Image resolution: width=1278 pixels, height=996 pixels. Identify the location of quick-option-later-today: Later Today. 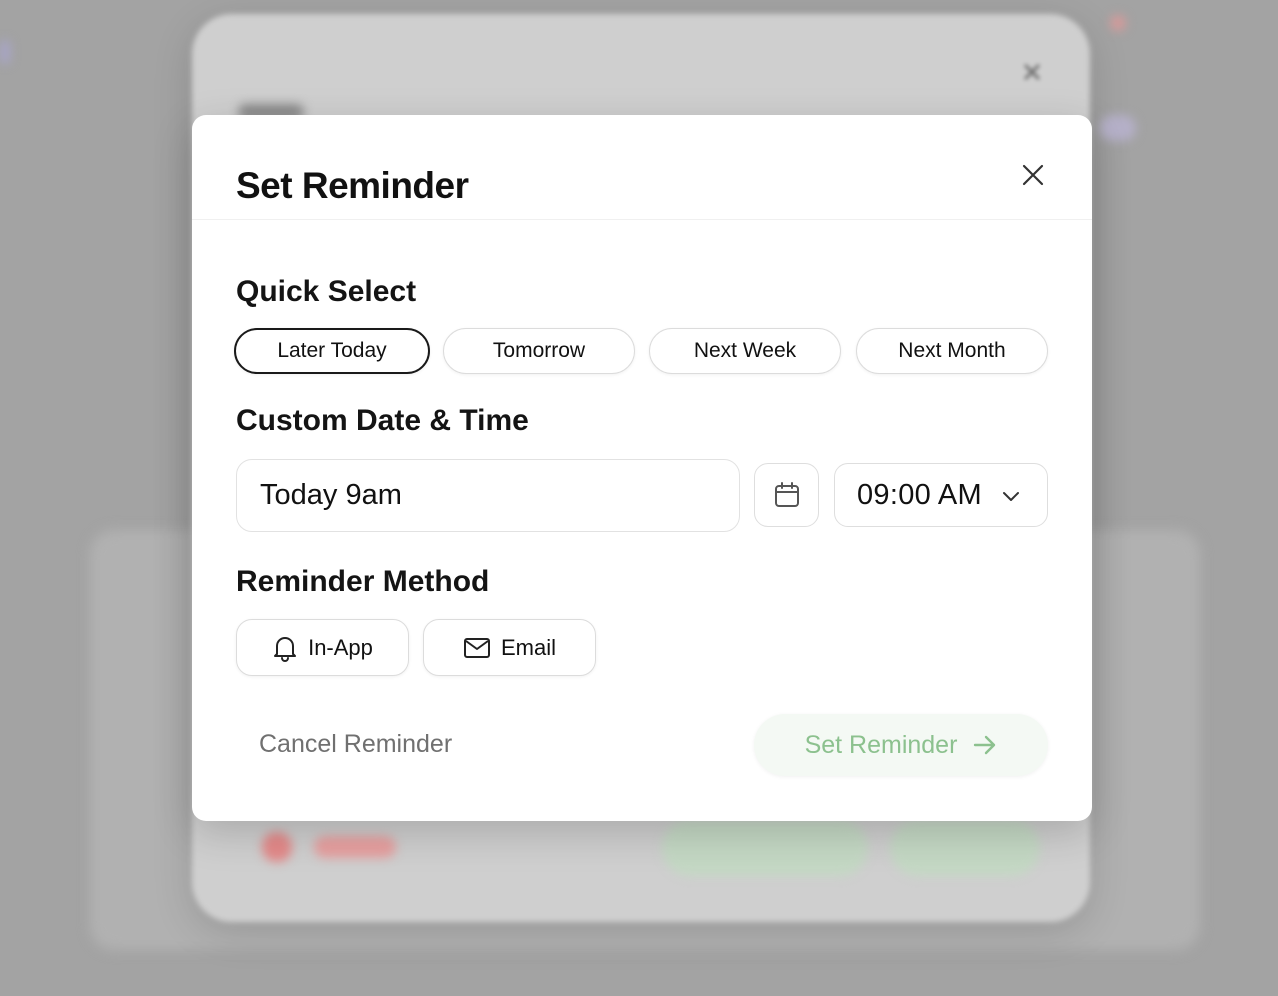
(332, 351).